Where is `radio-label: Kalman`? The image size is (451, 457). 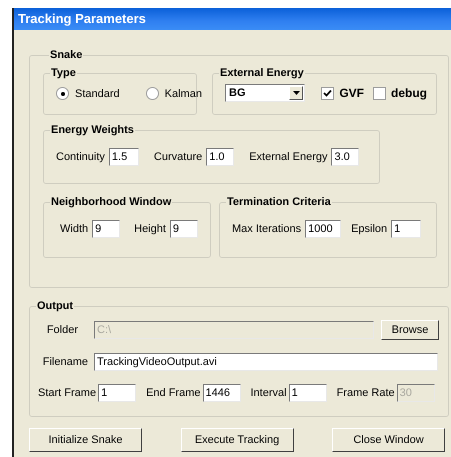
radio-label: Kalman is located at coordinates (183, 94).